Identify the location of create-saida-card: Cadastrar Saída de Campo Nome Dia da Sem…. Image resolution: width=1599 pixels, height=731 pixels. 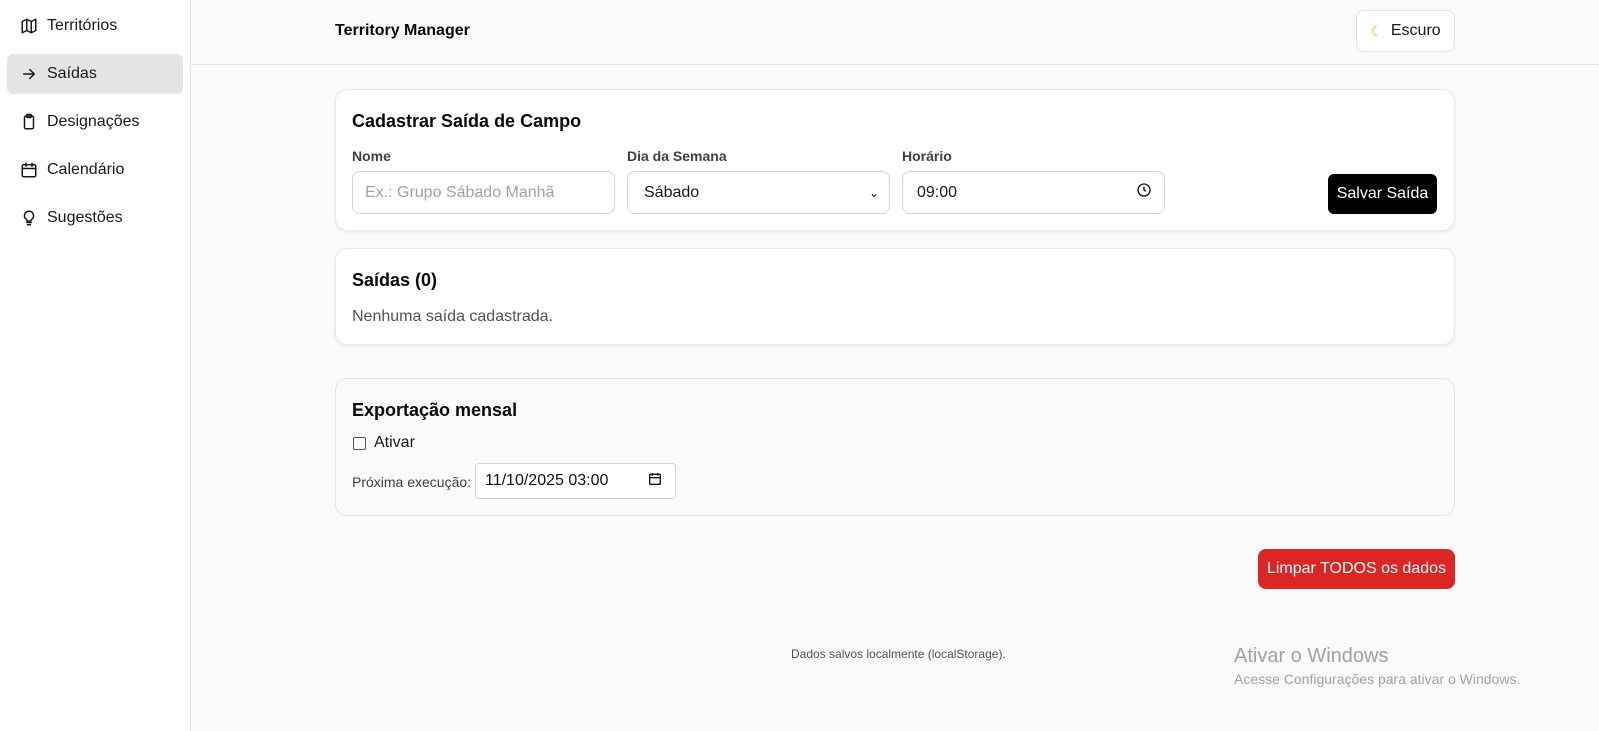
(895, 160).